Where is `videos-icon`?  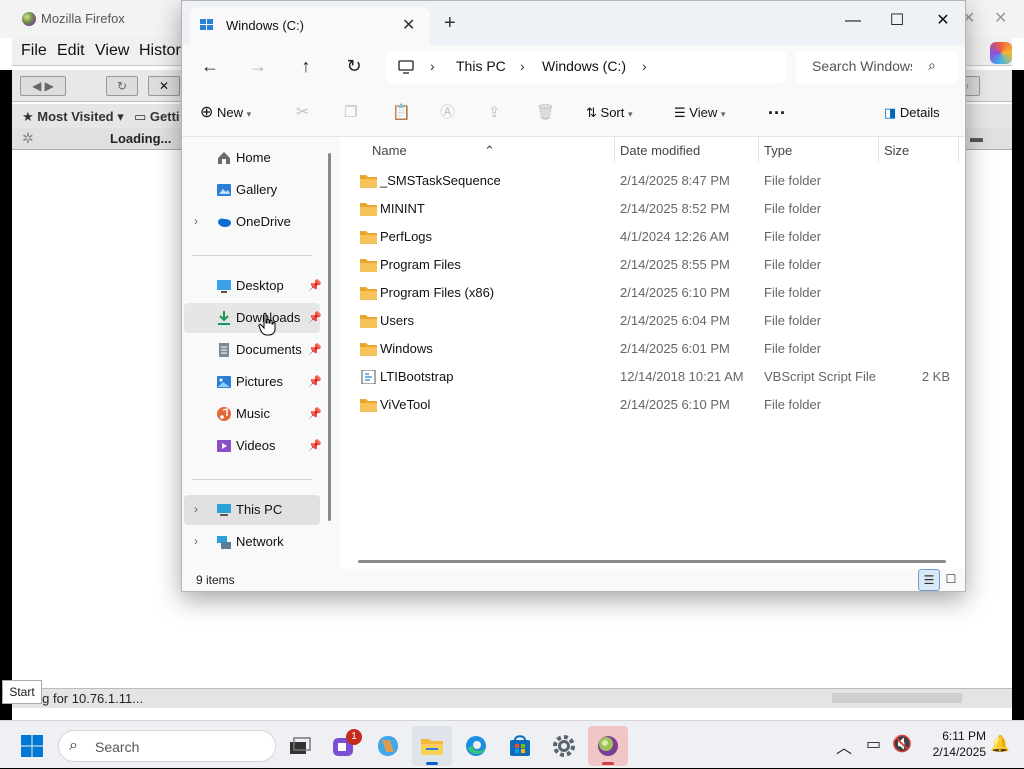 videos-icon is located at coordinates (224, 446).